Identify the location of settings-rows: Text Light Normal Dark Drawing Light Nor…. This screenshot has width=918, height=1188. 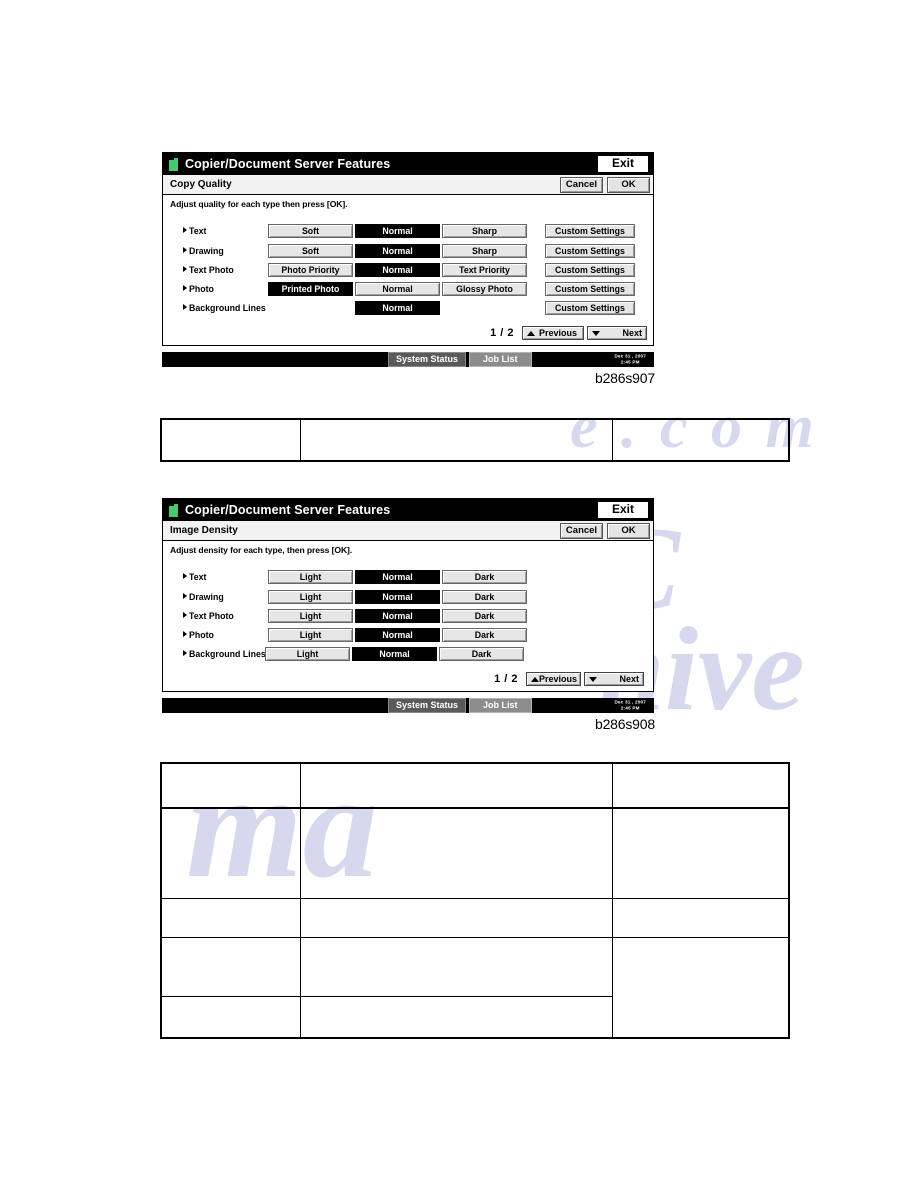
(408, 612).